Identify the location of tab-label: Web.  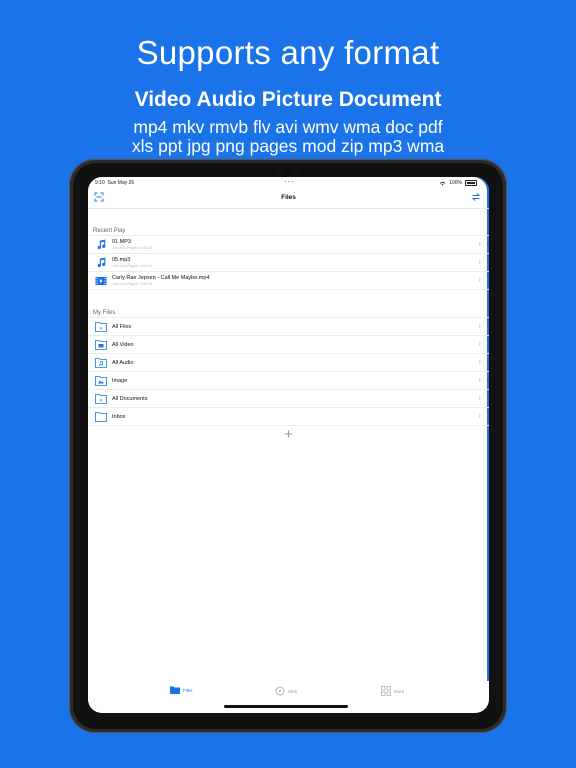
(293, 691).